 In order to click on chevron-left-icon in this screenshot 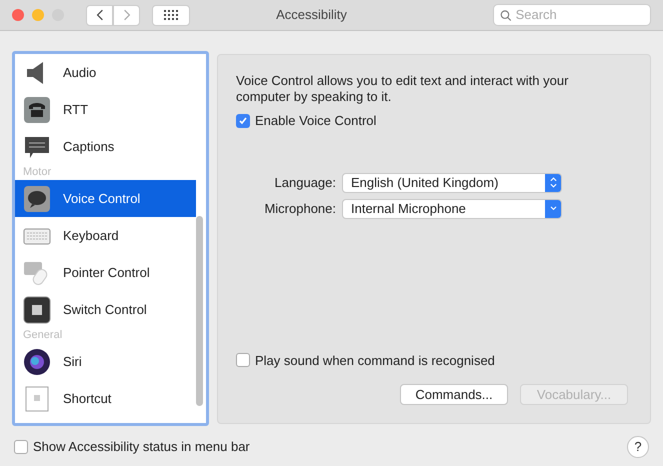, I will do `click(100, 15)`.